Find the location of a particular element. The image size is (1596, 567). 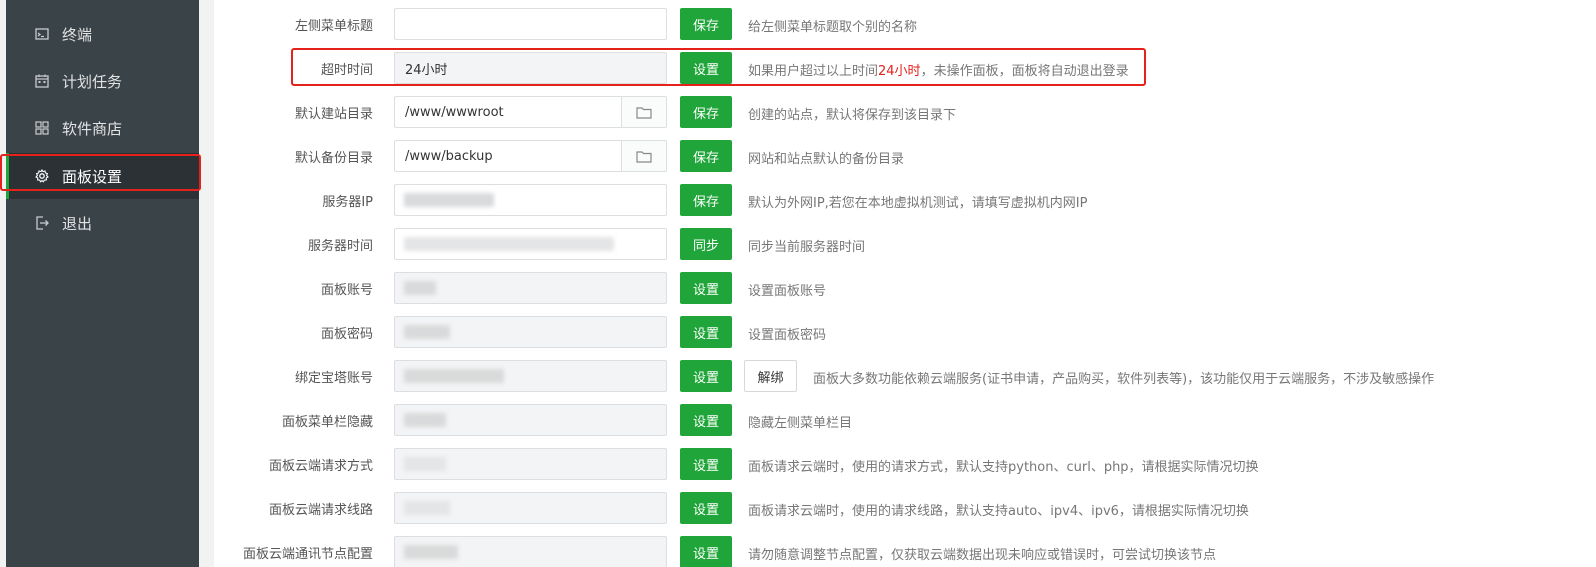

setting-tip: 请勿随意调整节点配置，仅获取云端数据出现未响应或错误时，可尝试切换该节点 is located at coordinates (982, 555).